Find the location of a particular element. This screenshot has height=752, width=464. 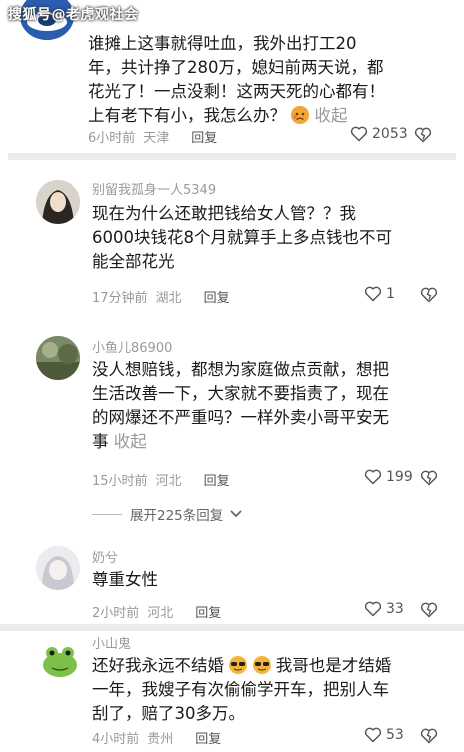

comment-time: 17分钟前 is located at coordinates (120, 298).